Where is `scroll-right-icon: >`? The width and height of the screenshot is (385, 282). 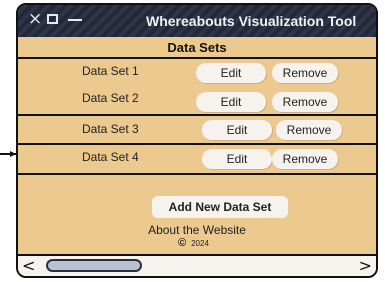 scroll-right-icon: > is located at coordinates (365, 265).